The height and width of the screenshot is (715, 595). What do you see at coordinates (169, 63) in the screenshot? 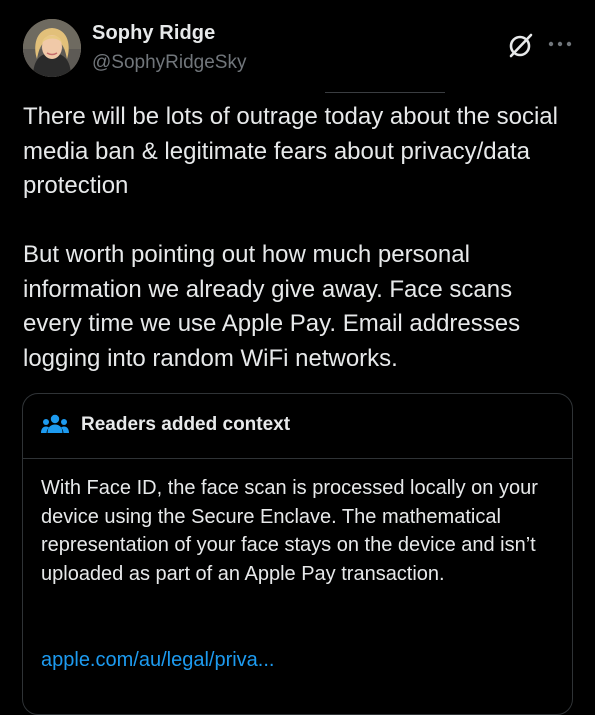
I see `author-handle: @SophyRidgeSky` at bounding box center [169, 63].